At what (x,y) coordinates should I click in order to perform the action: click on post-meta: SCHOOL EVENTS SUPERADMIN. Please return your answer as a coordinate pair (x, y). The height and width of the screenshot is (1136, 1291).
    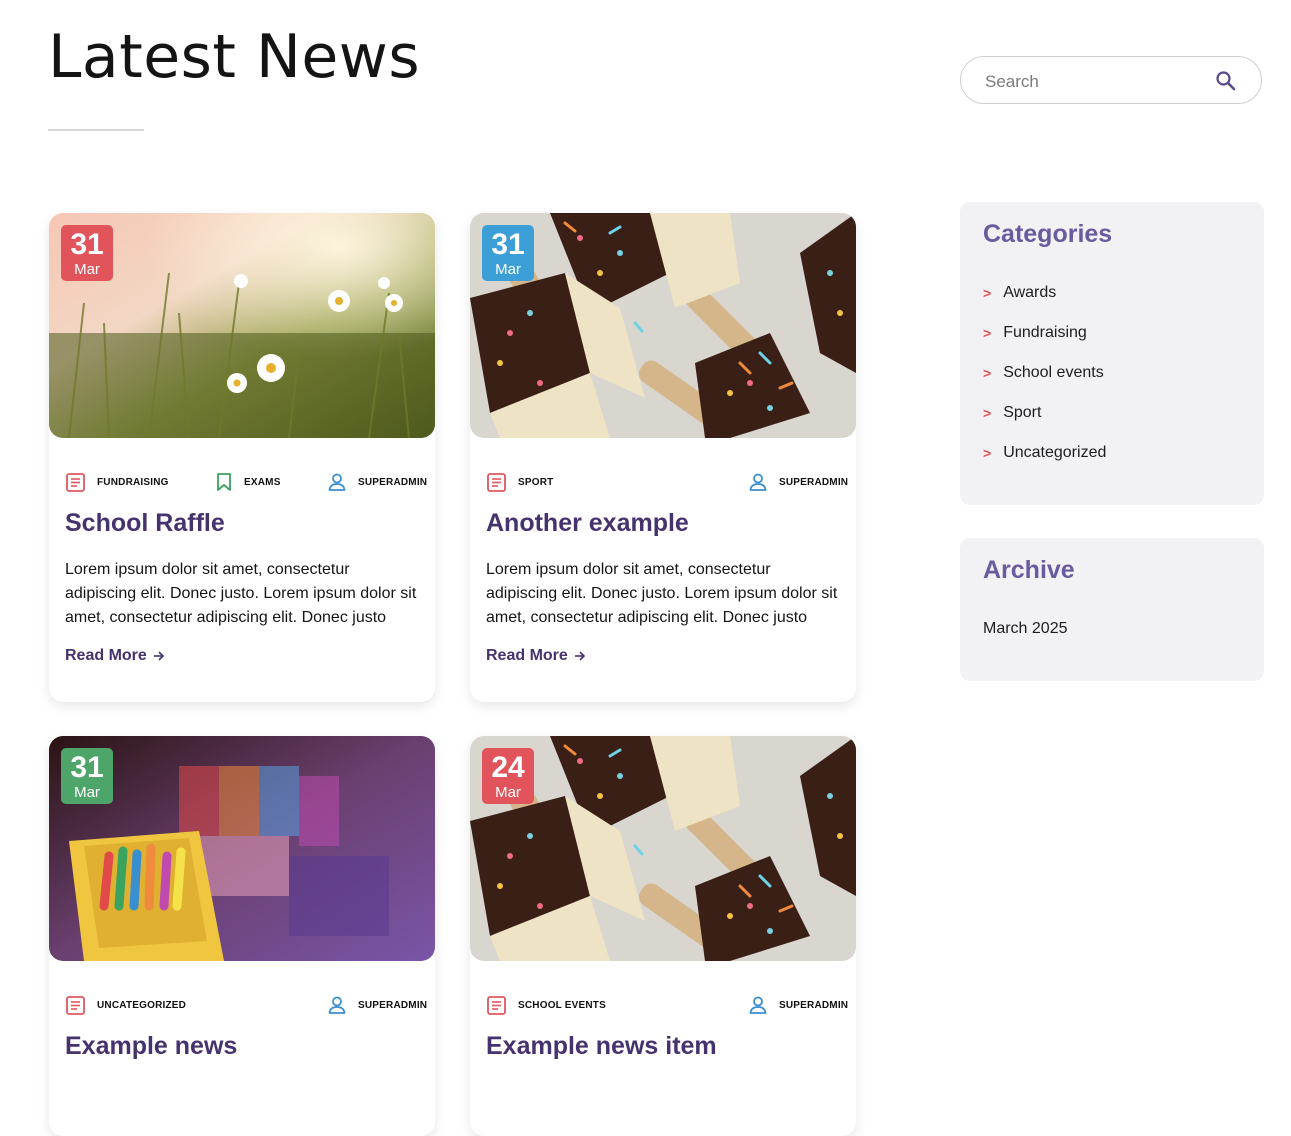
    Looking at the image, I should click on (667, 1006).